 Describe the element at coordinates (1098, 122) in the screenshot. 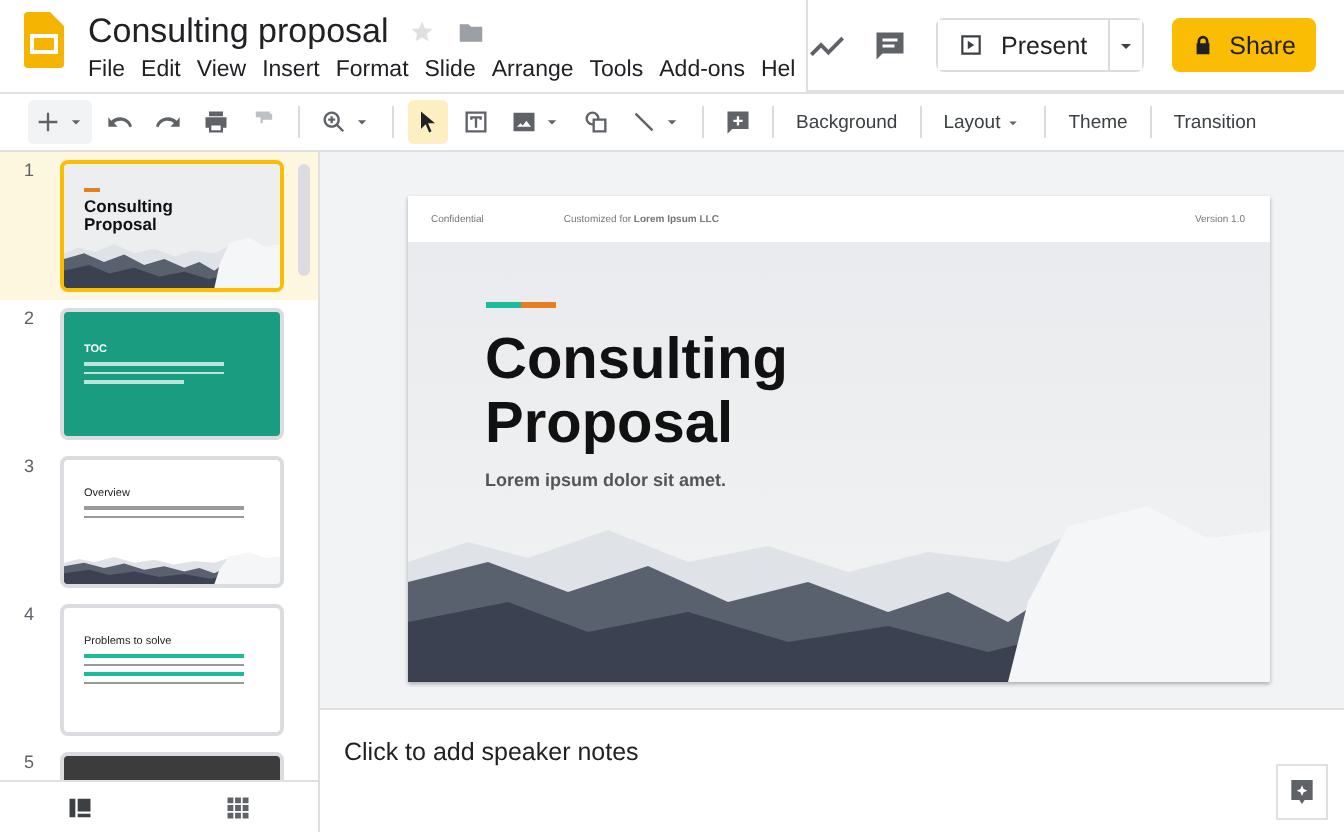

I see `toolbar-button: Theme` at that location.